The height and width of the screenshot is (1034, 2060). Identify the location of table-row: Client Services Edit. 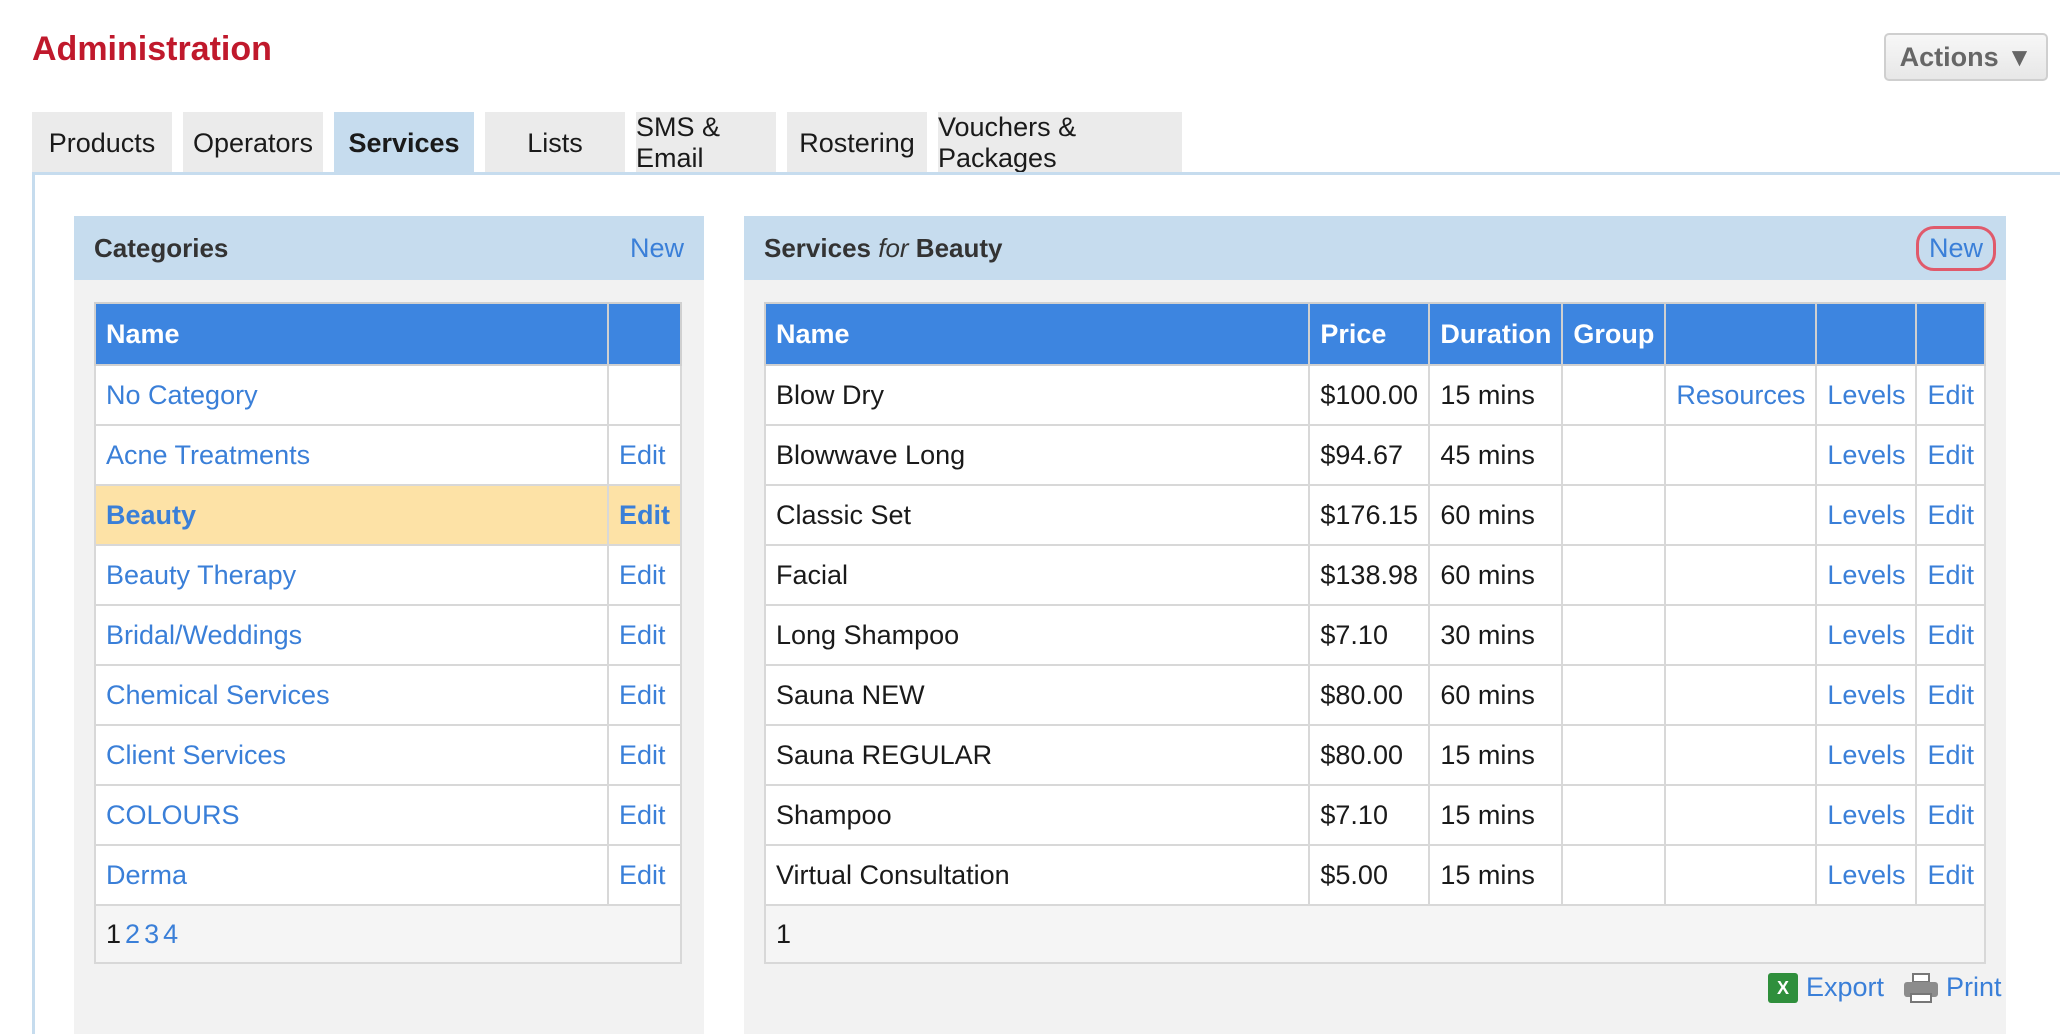
(388, 755).